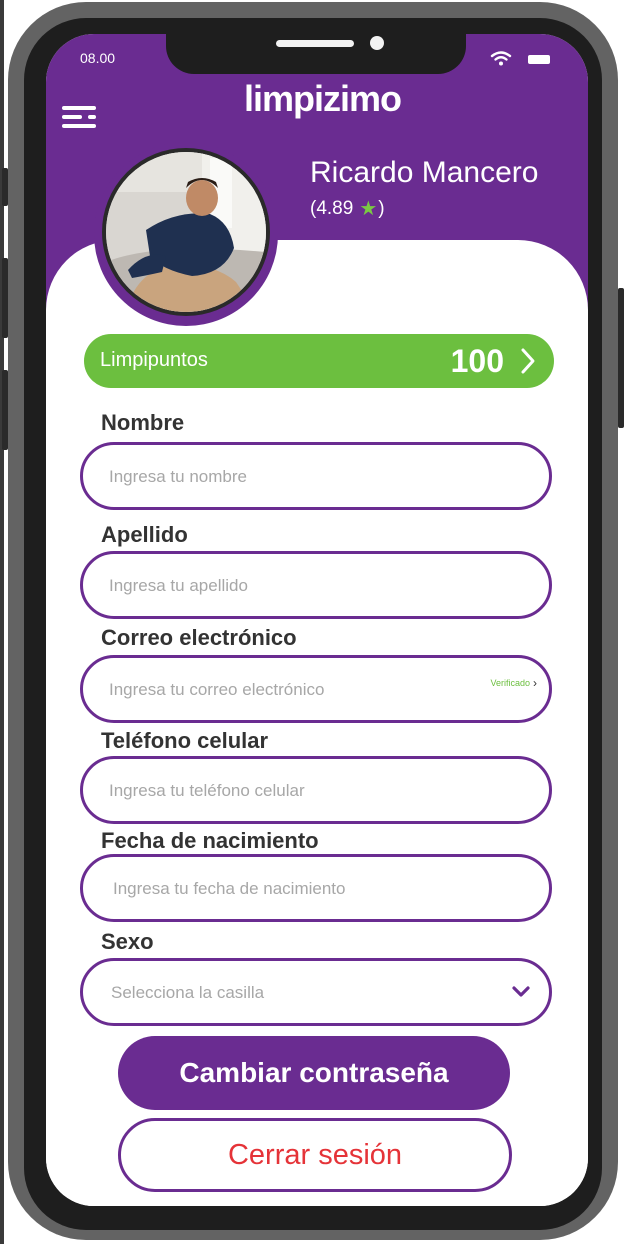  What do you see at coordinates (185, 740) in the screenshot?
I see `telefono-label: Teléfono celular` at bounding box center [185, 740].